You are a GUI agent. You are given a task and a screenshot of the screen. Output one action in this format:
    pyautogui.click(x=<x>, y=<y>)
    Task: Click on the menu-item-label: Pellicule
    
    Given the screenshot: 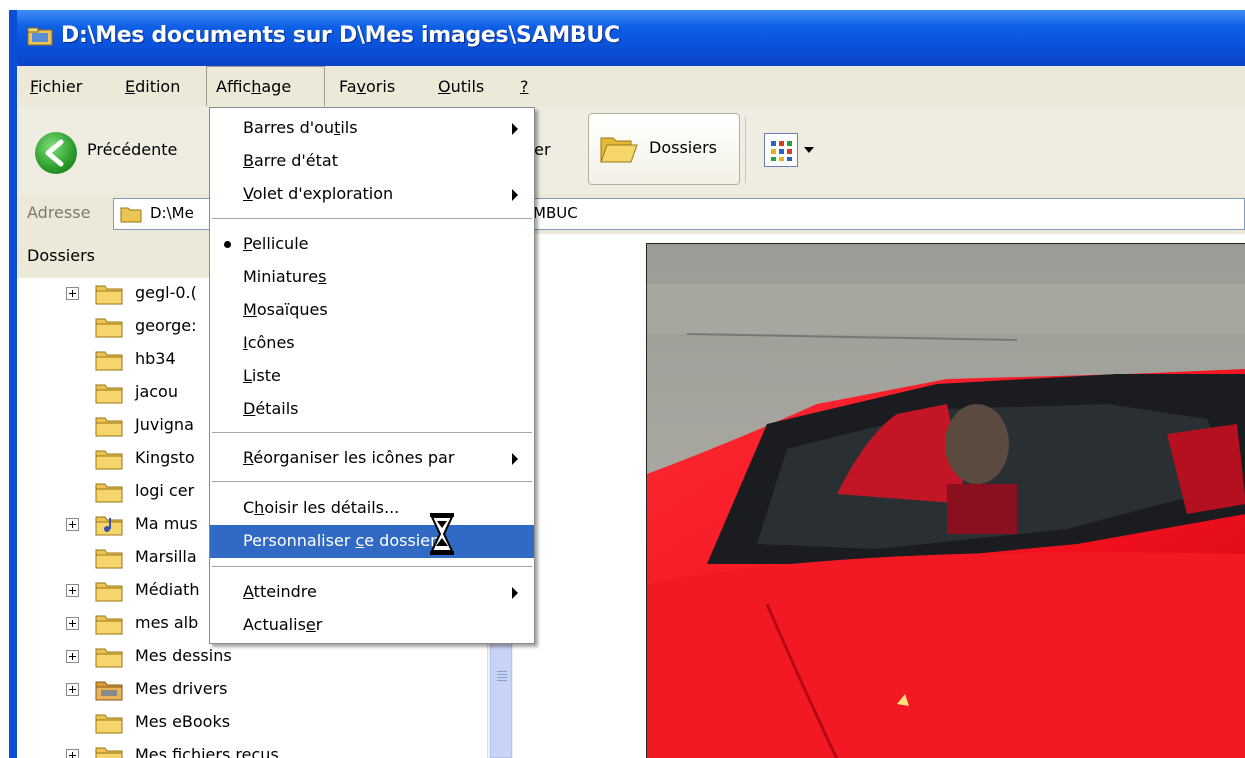 What is the action you would take?
    pyautogui.click(x=275, y=243)
    